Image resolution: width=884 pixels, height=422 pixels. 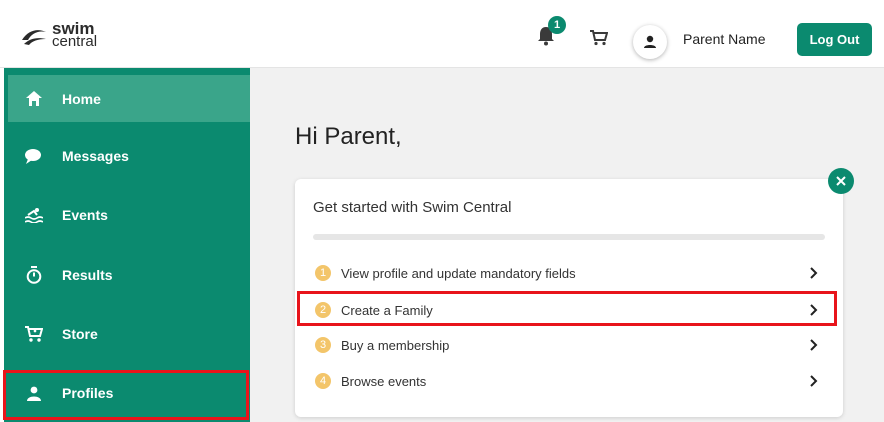 I want to click on step-number: 1, so click(x=323, y=273).